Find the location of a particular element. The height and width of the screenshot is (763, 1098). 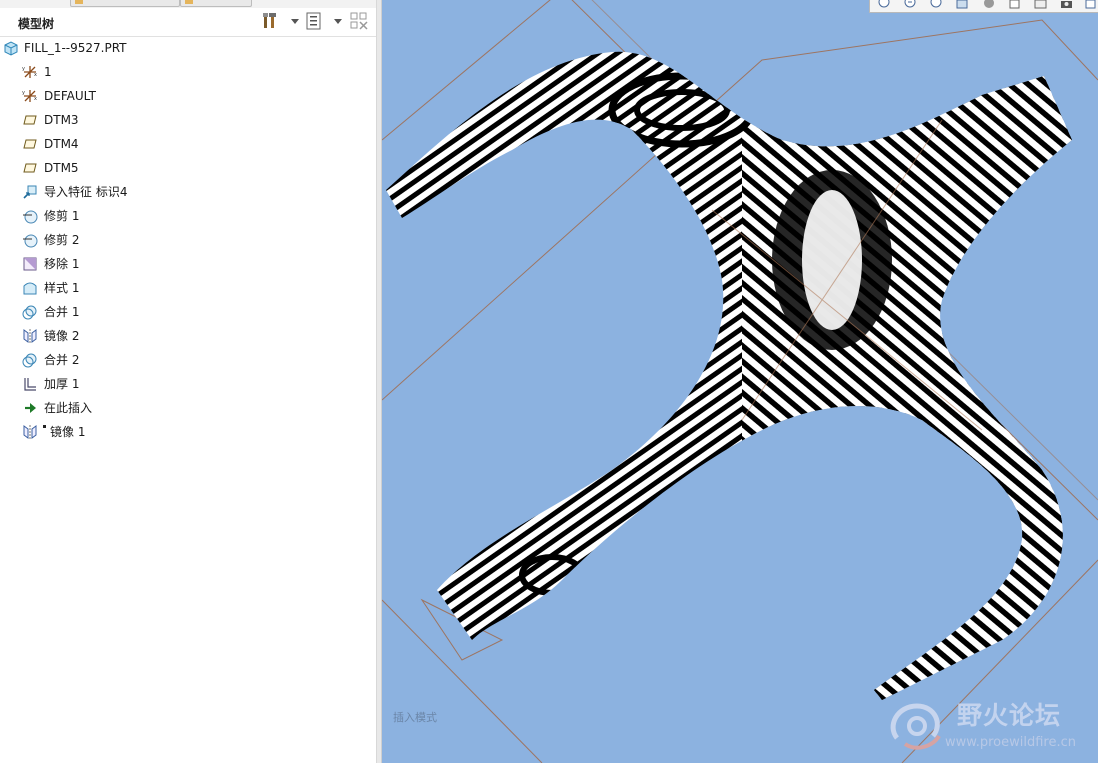

tree-item-insert-here: 在此插入 is located at coordinates (185, 408).